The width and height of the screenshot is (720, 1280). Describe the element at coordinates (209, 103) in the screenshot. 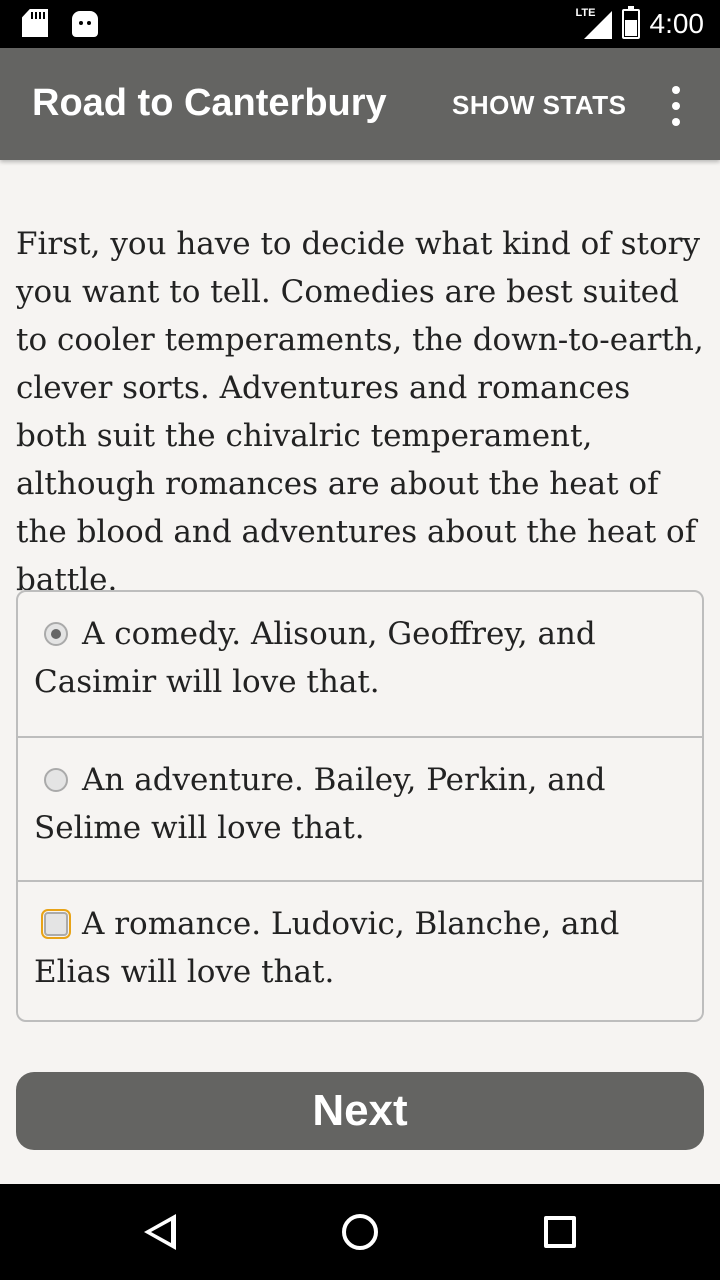

I see `app-title: Road to Canterbury` at that location.